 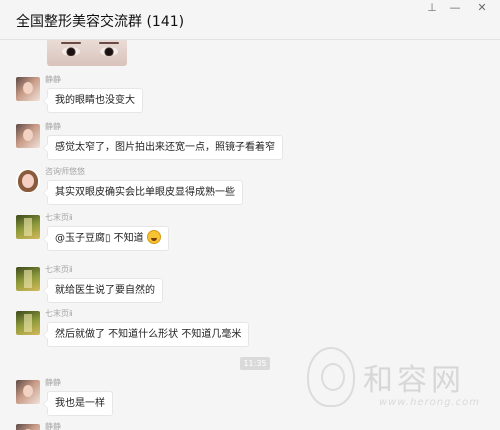 What do you see at coordinates (28, 181) in the screenshot?
I see `avatar-consultant` at bounding box center [28, 181].